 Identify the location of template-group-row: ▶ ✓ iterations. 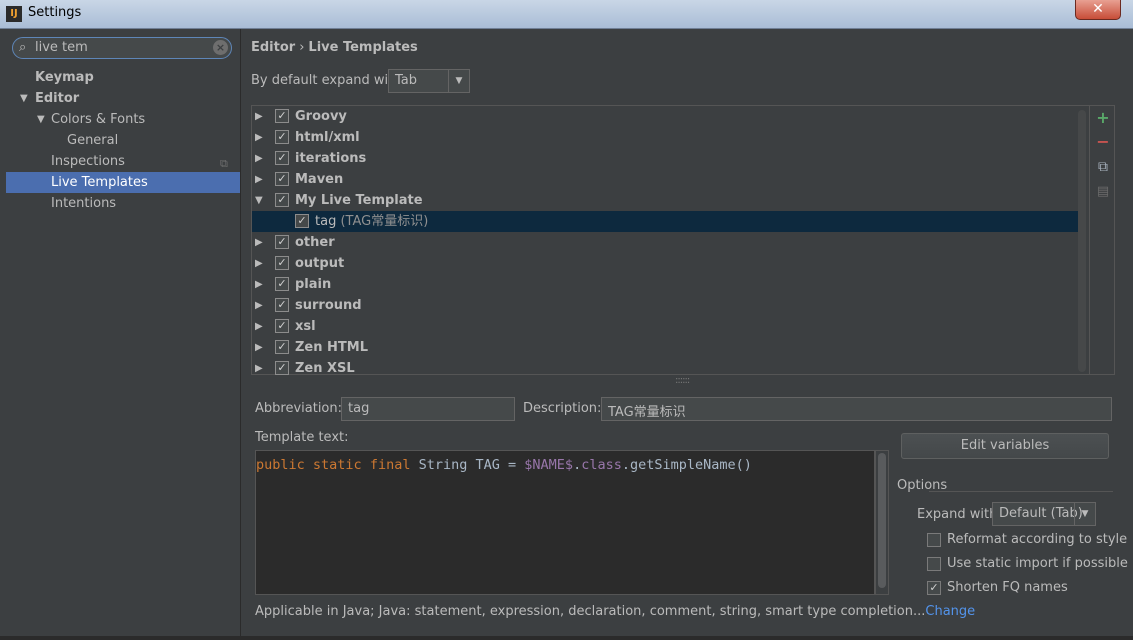
(665, 158).